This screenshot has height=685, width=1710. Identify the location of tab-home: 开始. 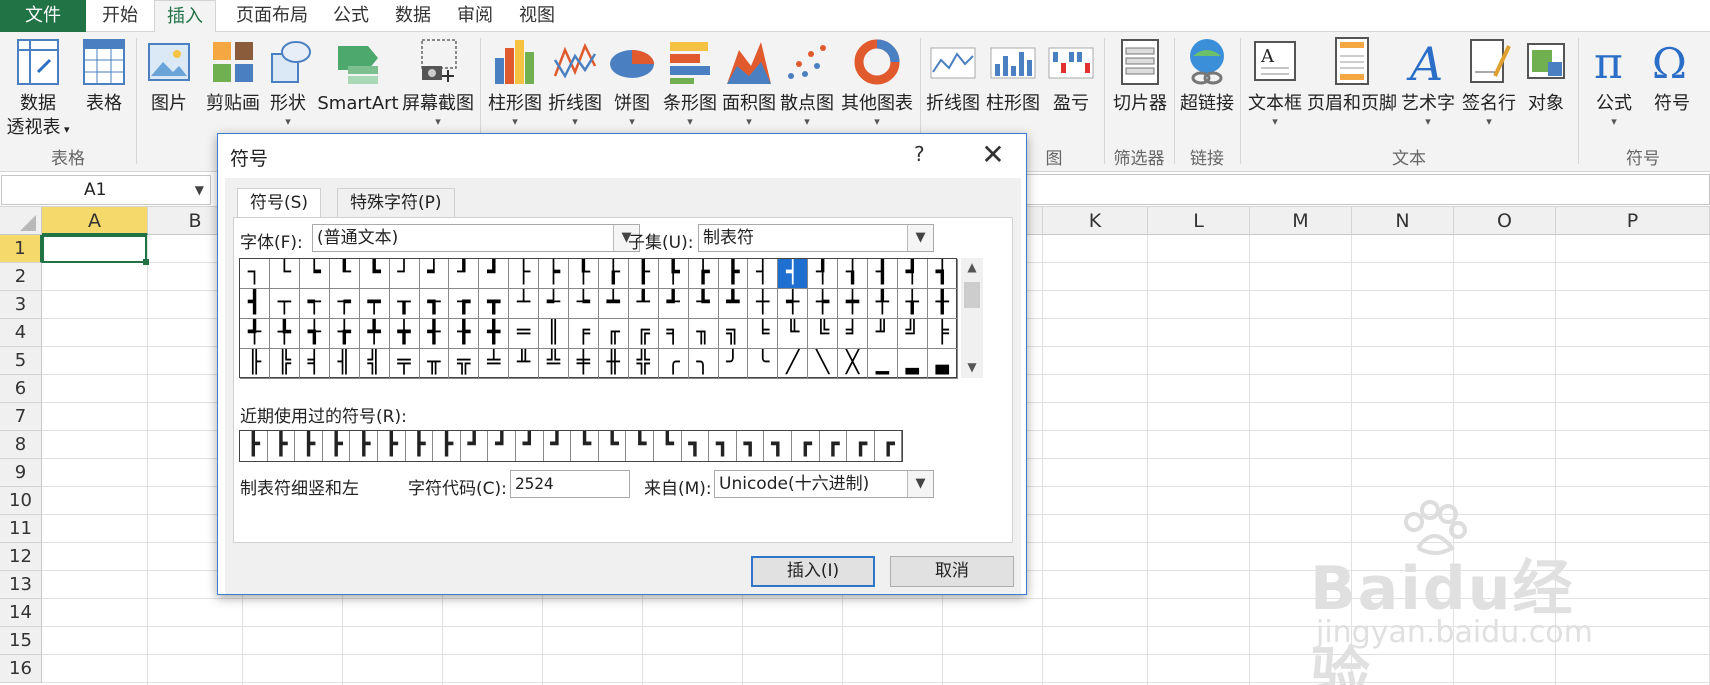
(120, 16).